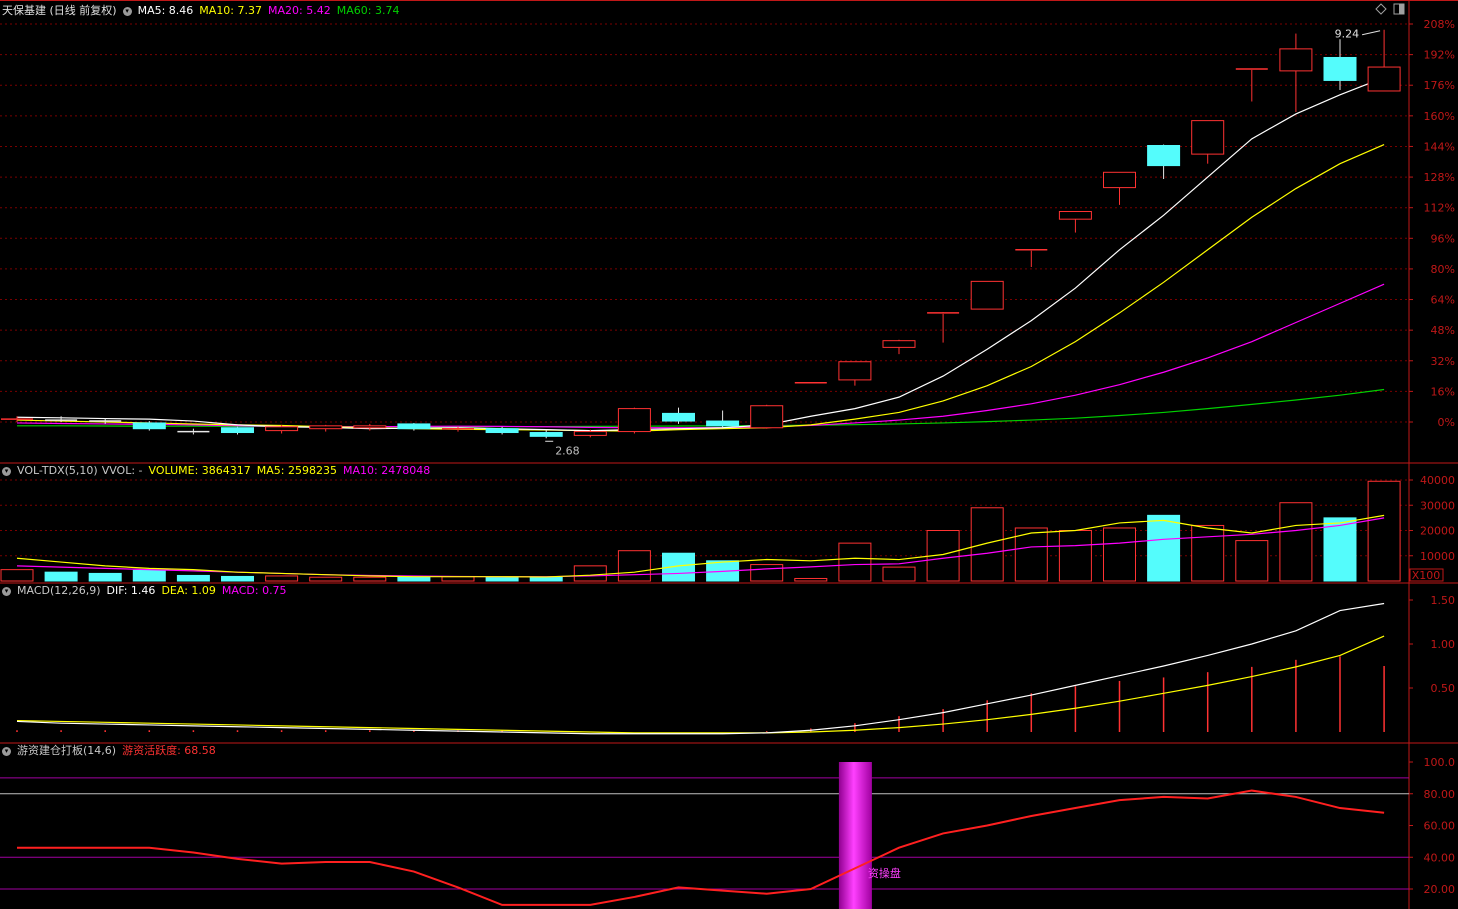  What do you see at coordinates (59, 590) in the screenshot?
I see `macd-indicator-name: MACD(12,26,9)` at bounding box center [59, 590].